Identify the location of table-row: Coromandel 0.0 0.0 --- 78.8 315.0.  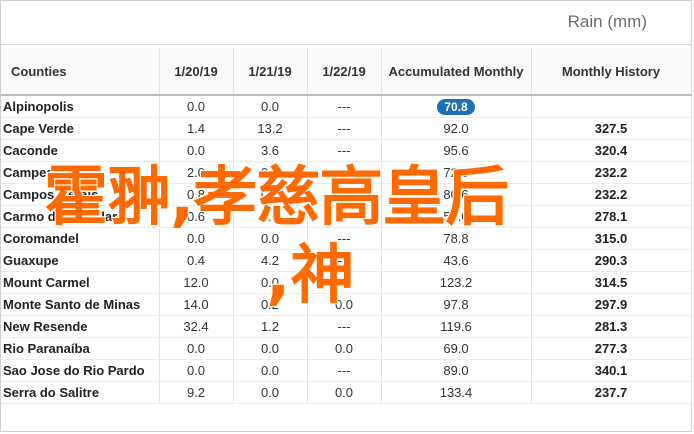
(346, 238).